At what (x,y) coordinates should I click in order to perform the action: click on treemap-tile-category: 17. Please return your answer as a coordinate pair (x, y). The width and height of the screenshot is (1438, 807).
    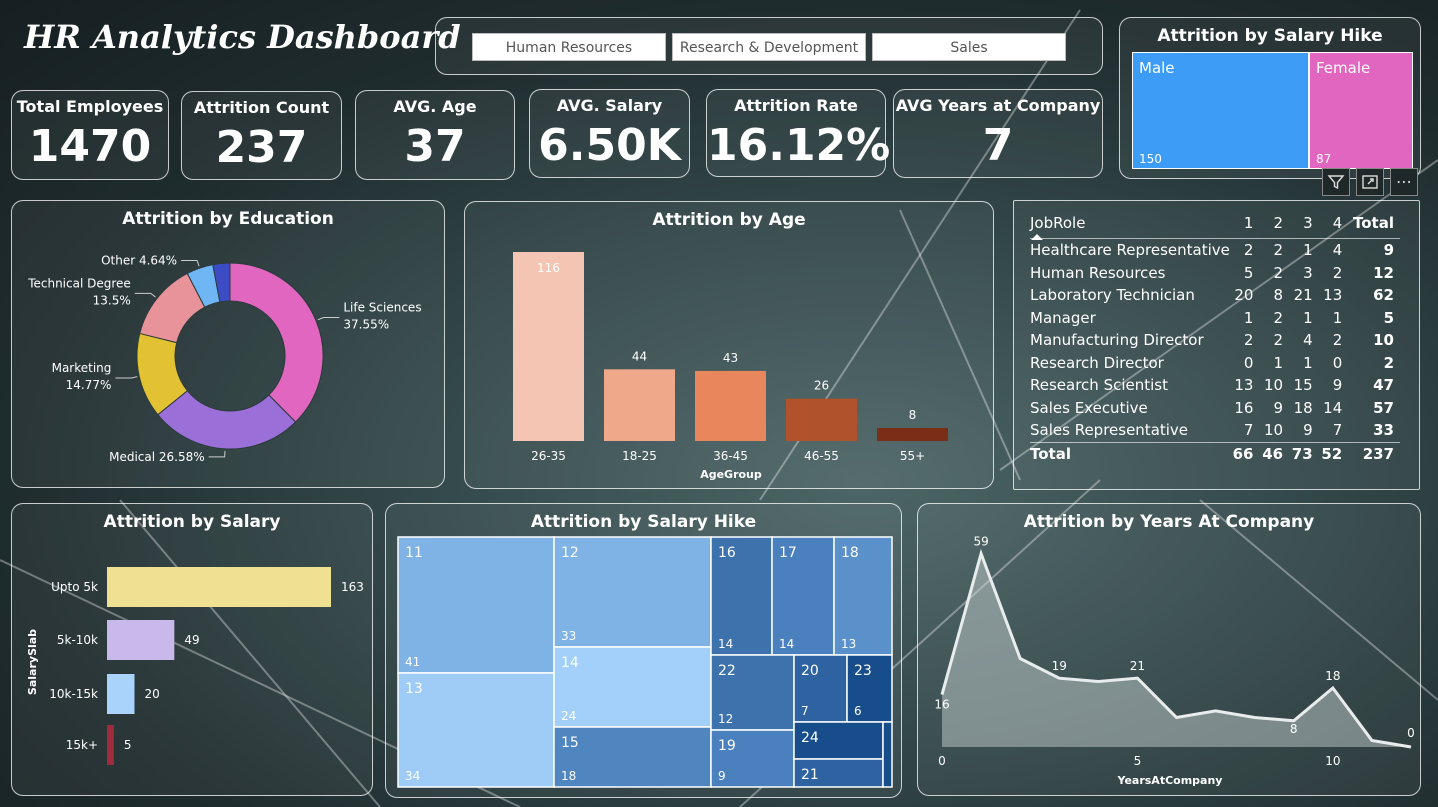
    Looking at the image, I should click on (788, 553).